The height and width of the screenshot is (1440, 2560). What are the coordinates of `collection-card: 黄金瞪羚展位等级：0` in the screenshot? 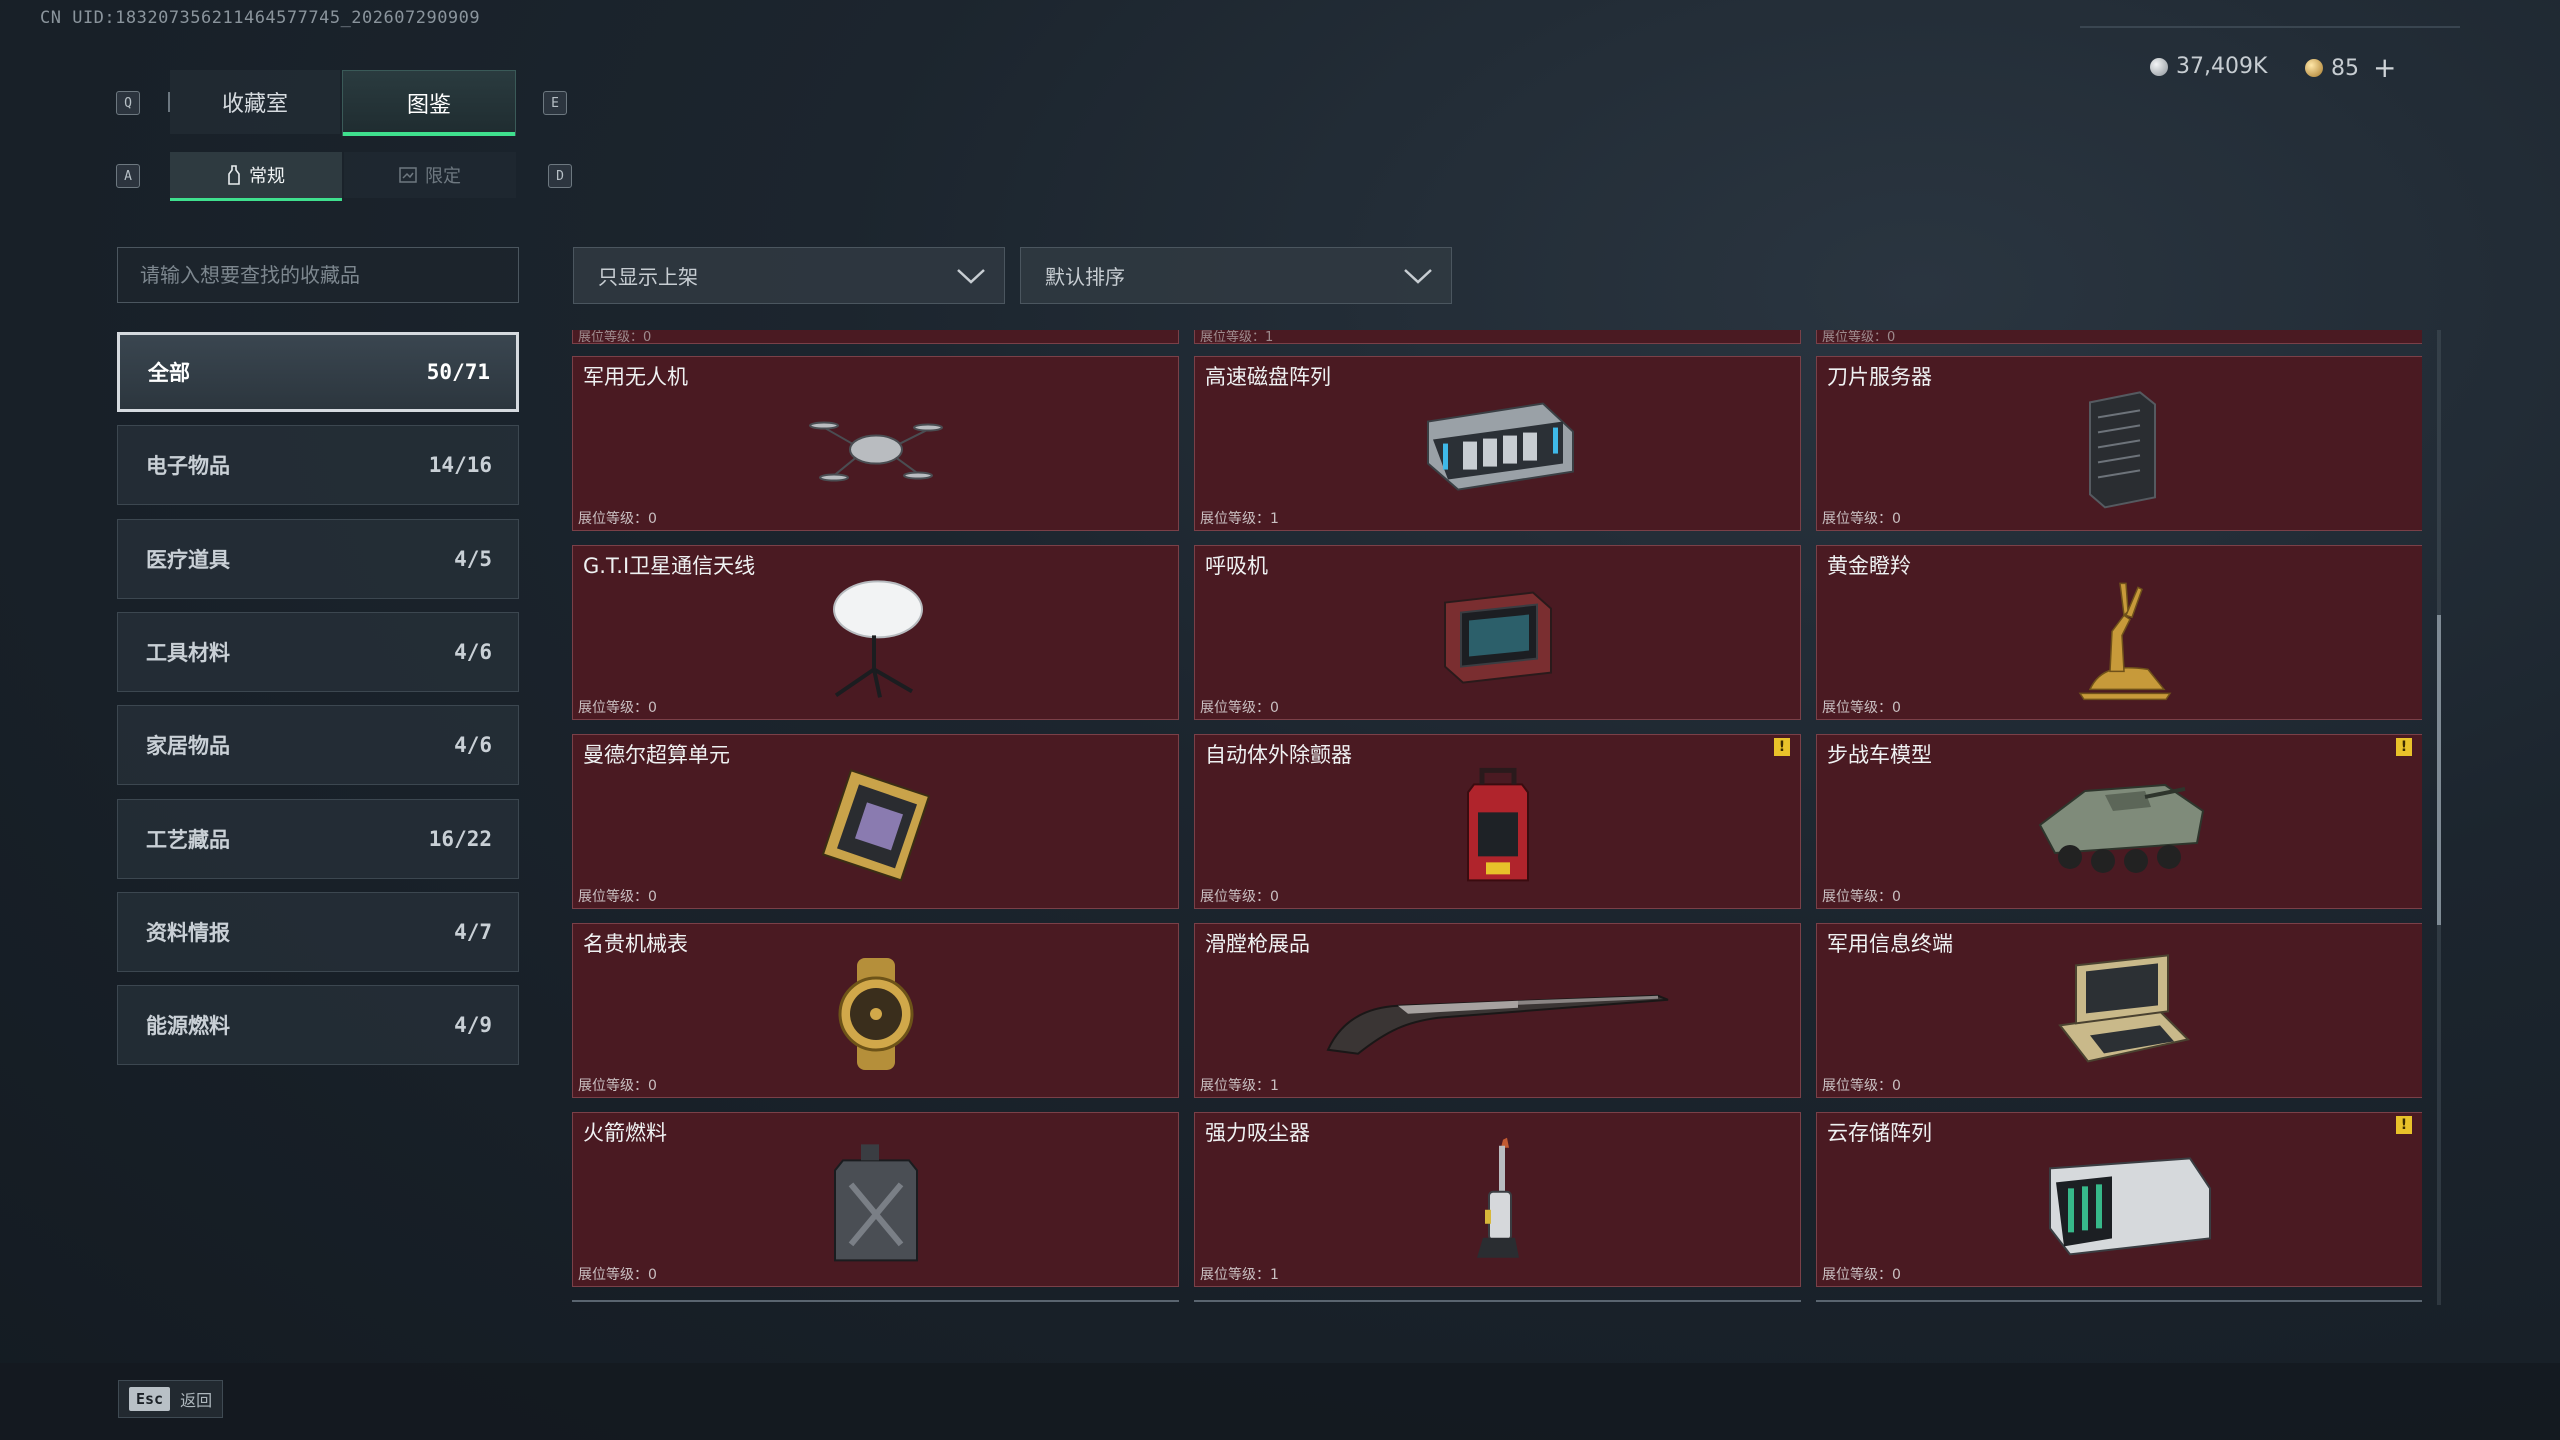 It's located at (2119, 632).